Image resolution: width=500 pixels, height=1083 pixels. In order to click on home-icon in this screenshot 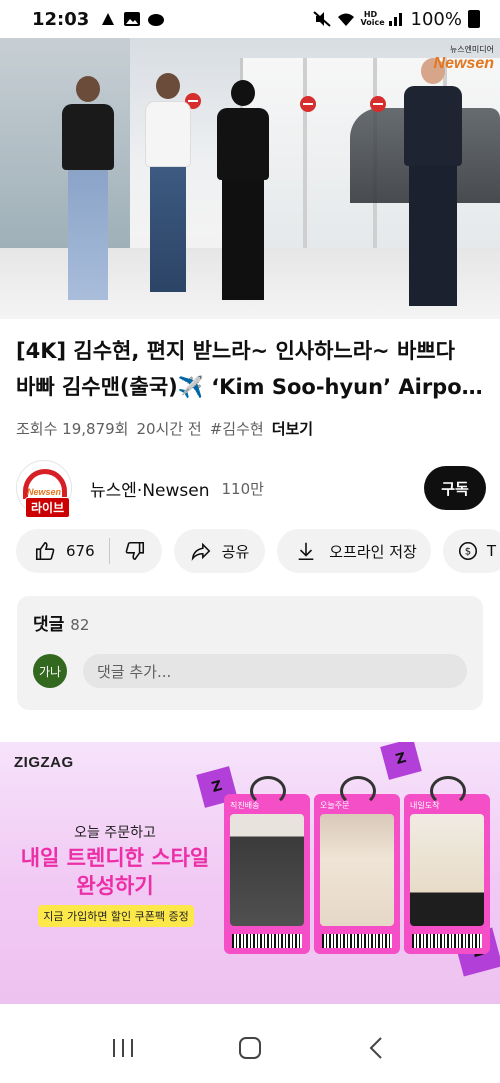, I will do `click(249, 1048)`.